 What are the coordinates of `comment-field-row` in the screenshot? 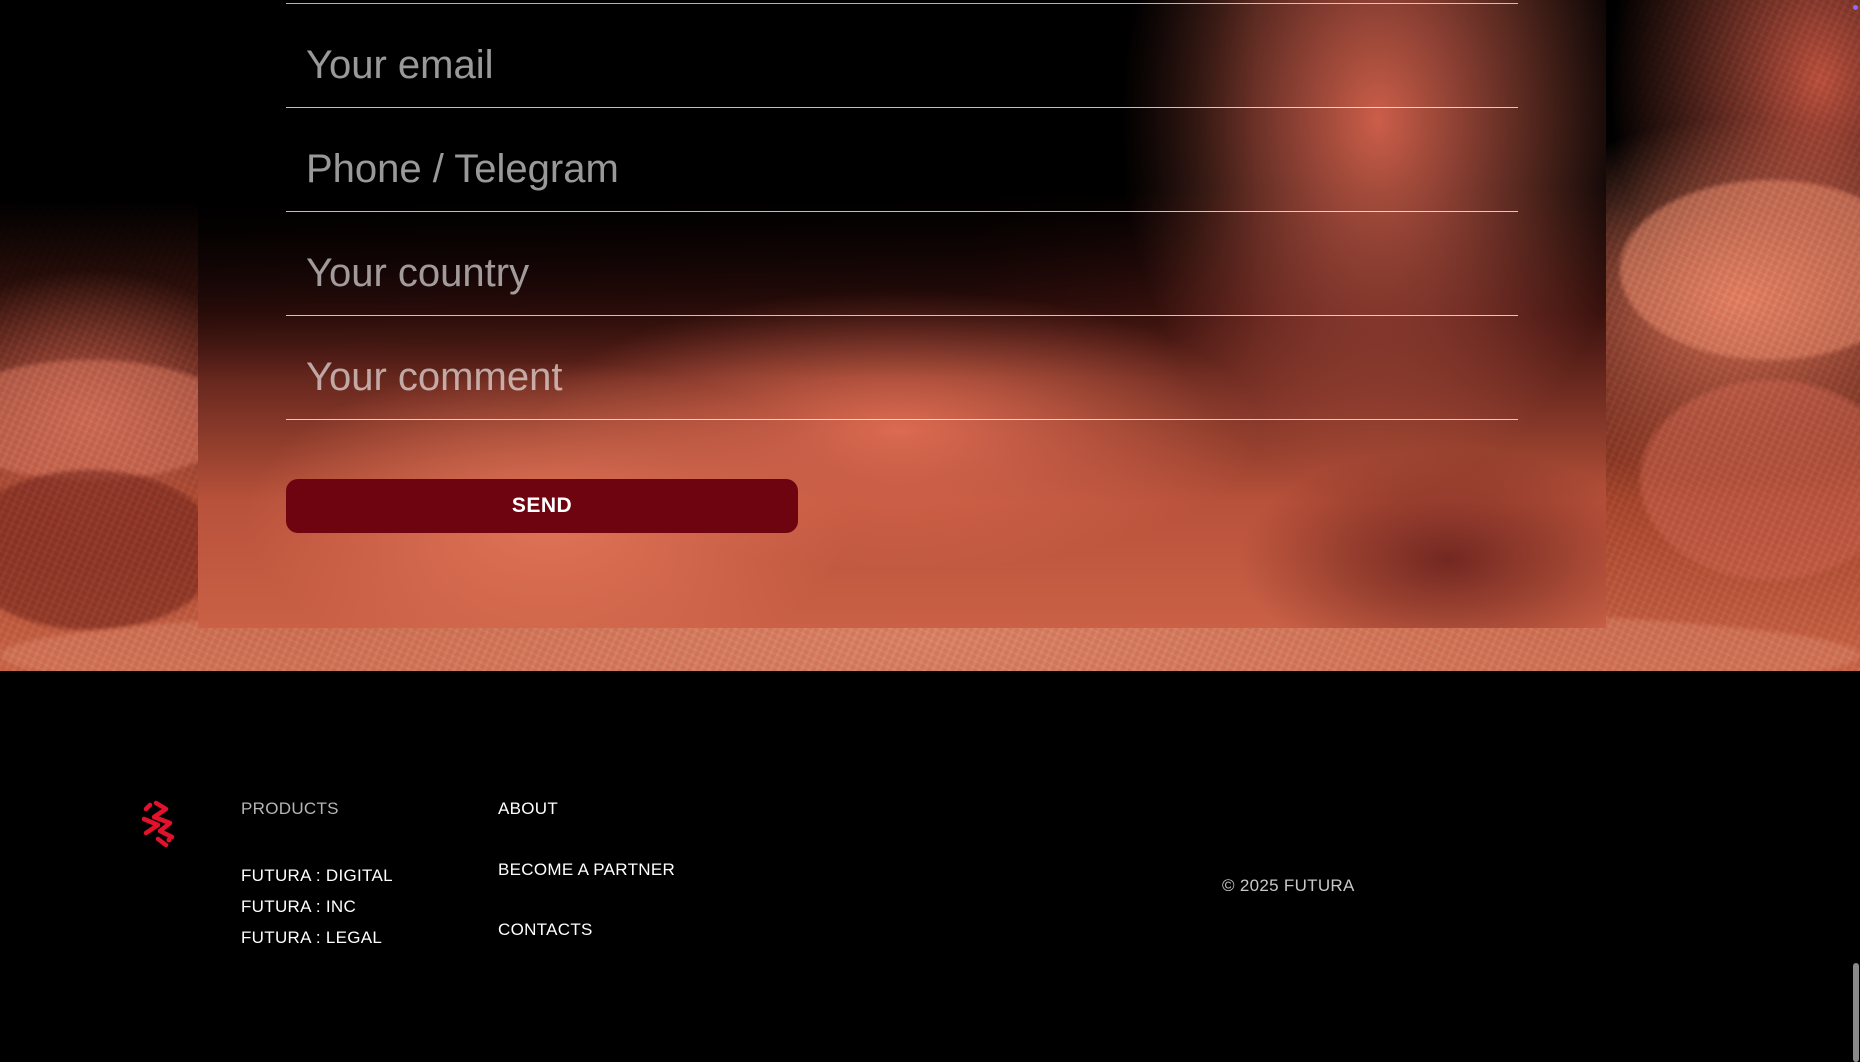 It's located at (902, 368).